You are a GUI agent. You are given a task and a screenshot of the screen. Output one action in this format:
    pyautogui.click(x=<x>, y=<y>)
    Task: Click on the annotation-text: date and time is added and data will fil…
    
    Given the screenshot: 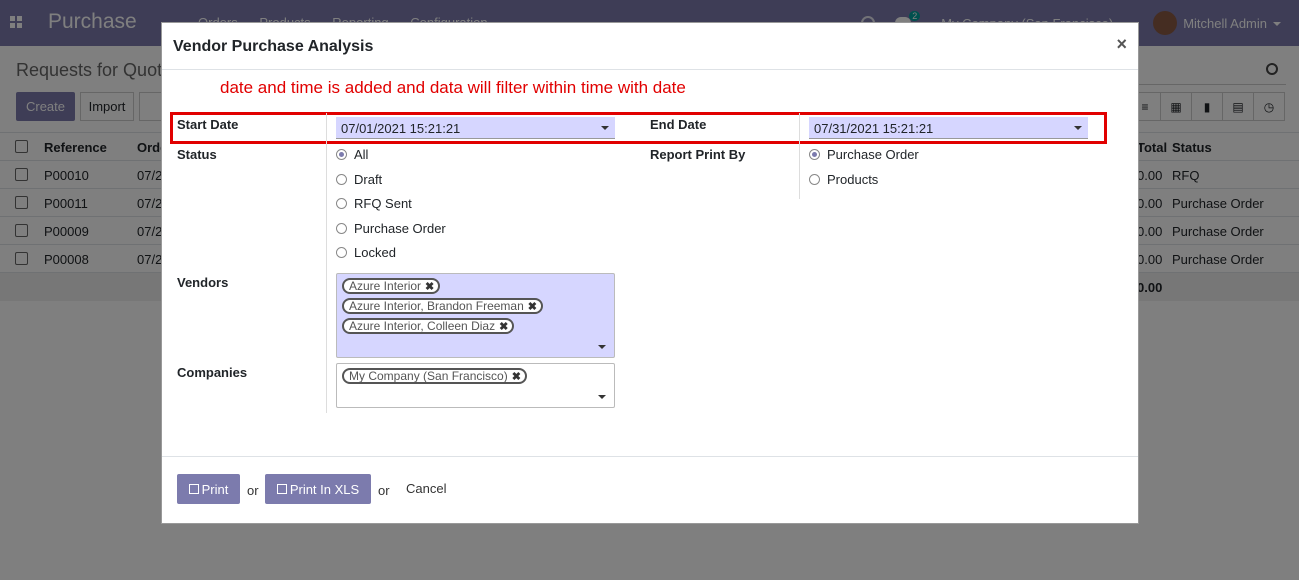 What is the action you would take?
    pyautogui.click(x=453, y=87)
    